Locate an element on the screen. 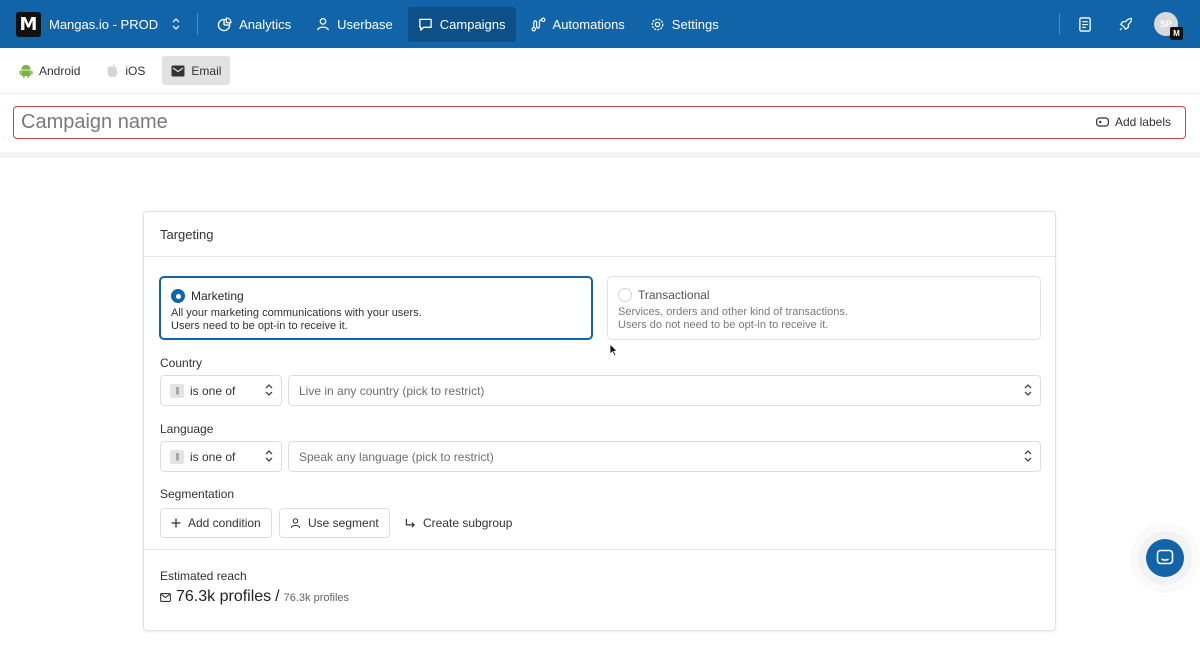  create-subgroup-button: Create subgroup is located at coordinates (458, 523).